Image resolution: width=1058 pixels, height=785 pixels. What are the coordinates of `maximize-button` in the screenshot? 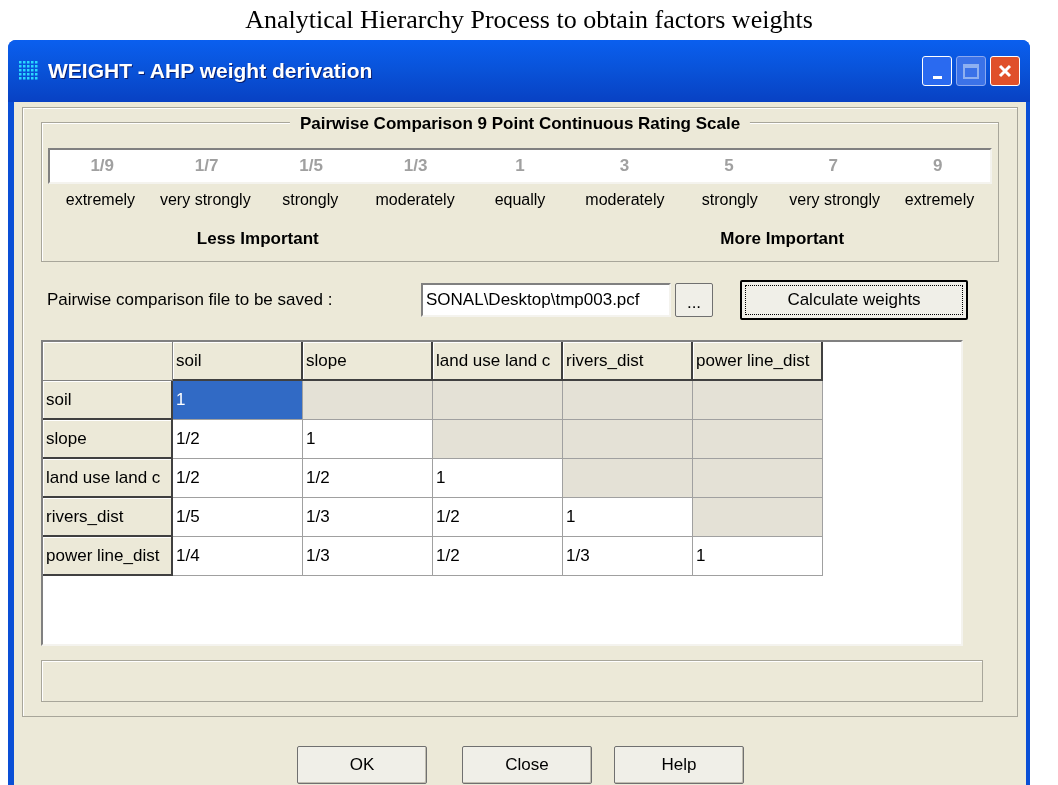 It's located at (971, 71).